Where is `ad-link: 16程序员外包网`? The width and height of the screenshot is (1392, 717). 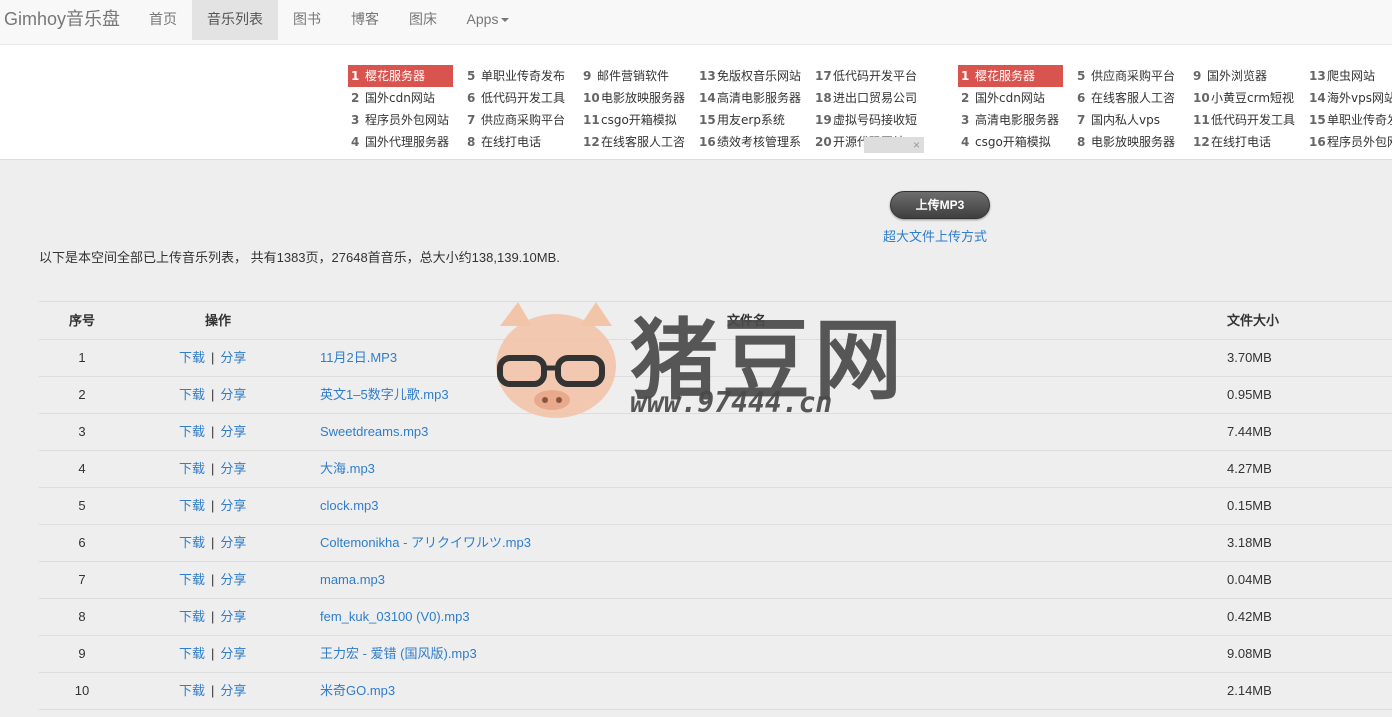
ad-link: 16程序员外包网 is located at coordinates (1350, 142).